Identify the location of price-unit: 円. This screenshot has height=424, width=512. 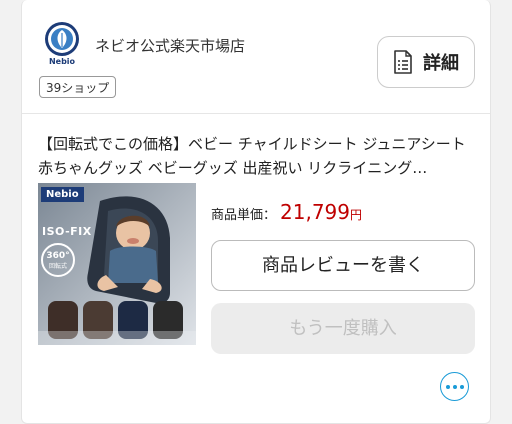
(356, 215).